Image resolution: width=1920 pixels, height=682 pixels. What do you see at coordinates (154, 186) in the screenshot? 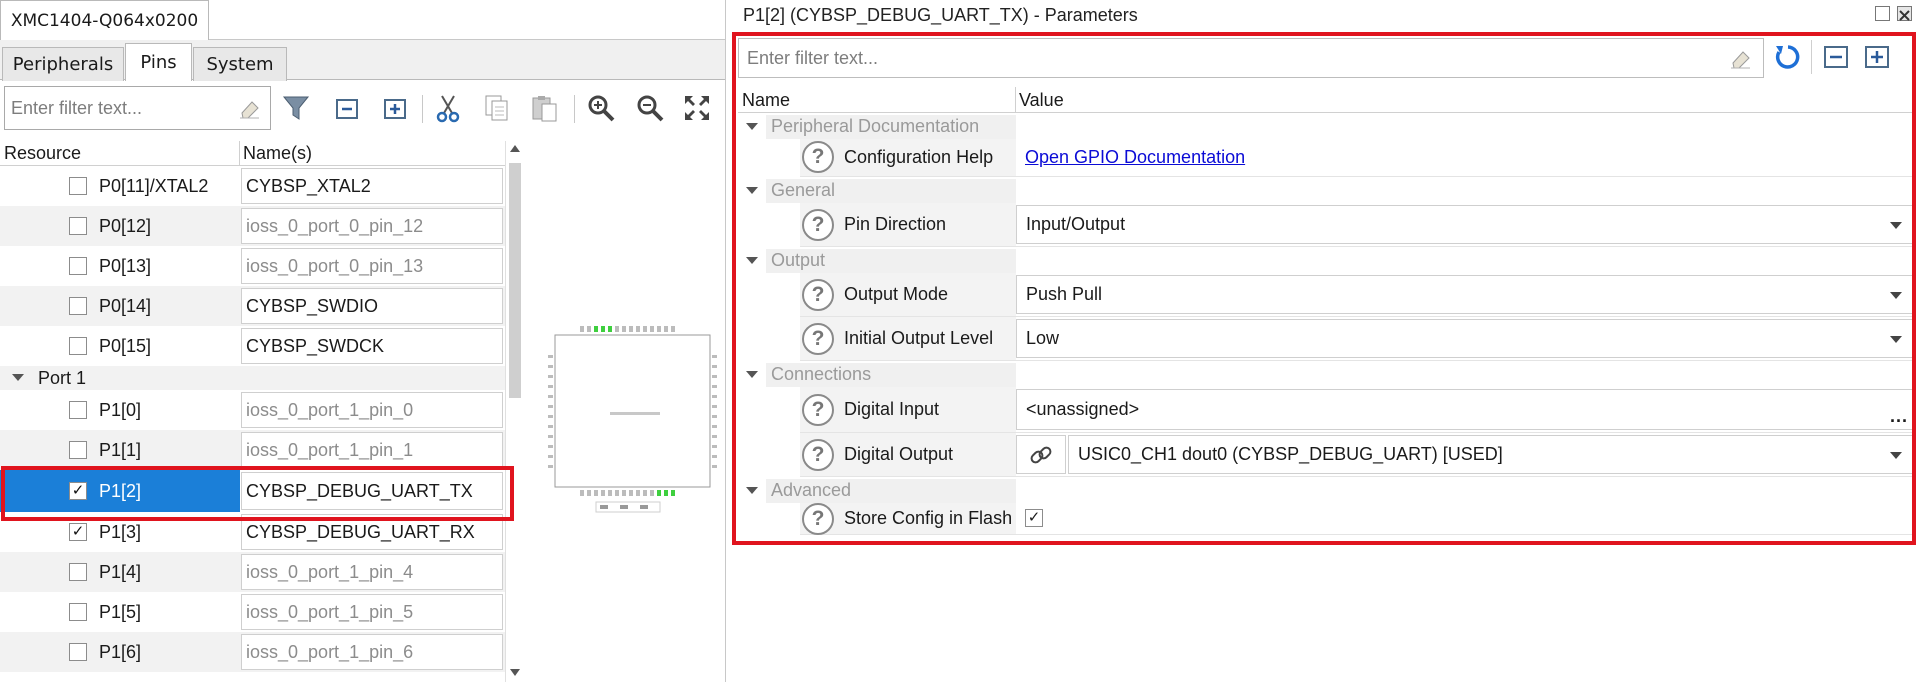
I see `pin-resource: P0[11]/XTAL2` at bounding box center [154, 186].